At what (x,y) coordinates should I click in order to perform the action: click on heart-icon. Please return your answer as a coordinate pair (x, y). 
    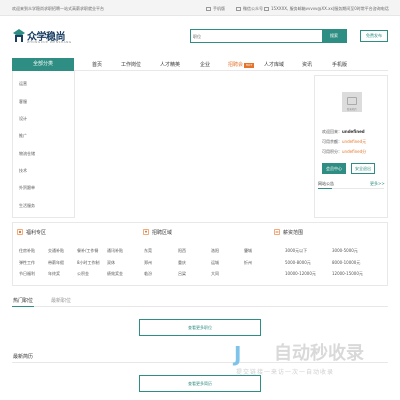
    Looking at the image, I should click on (20, 232).